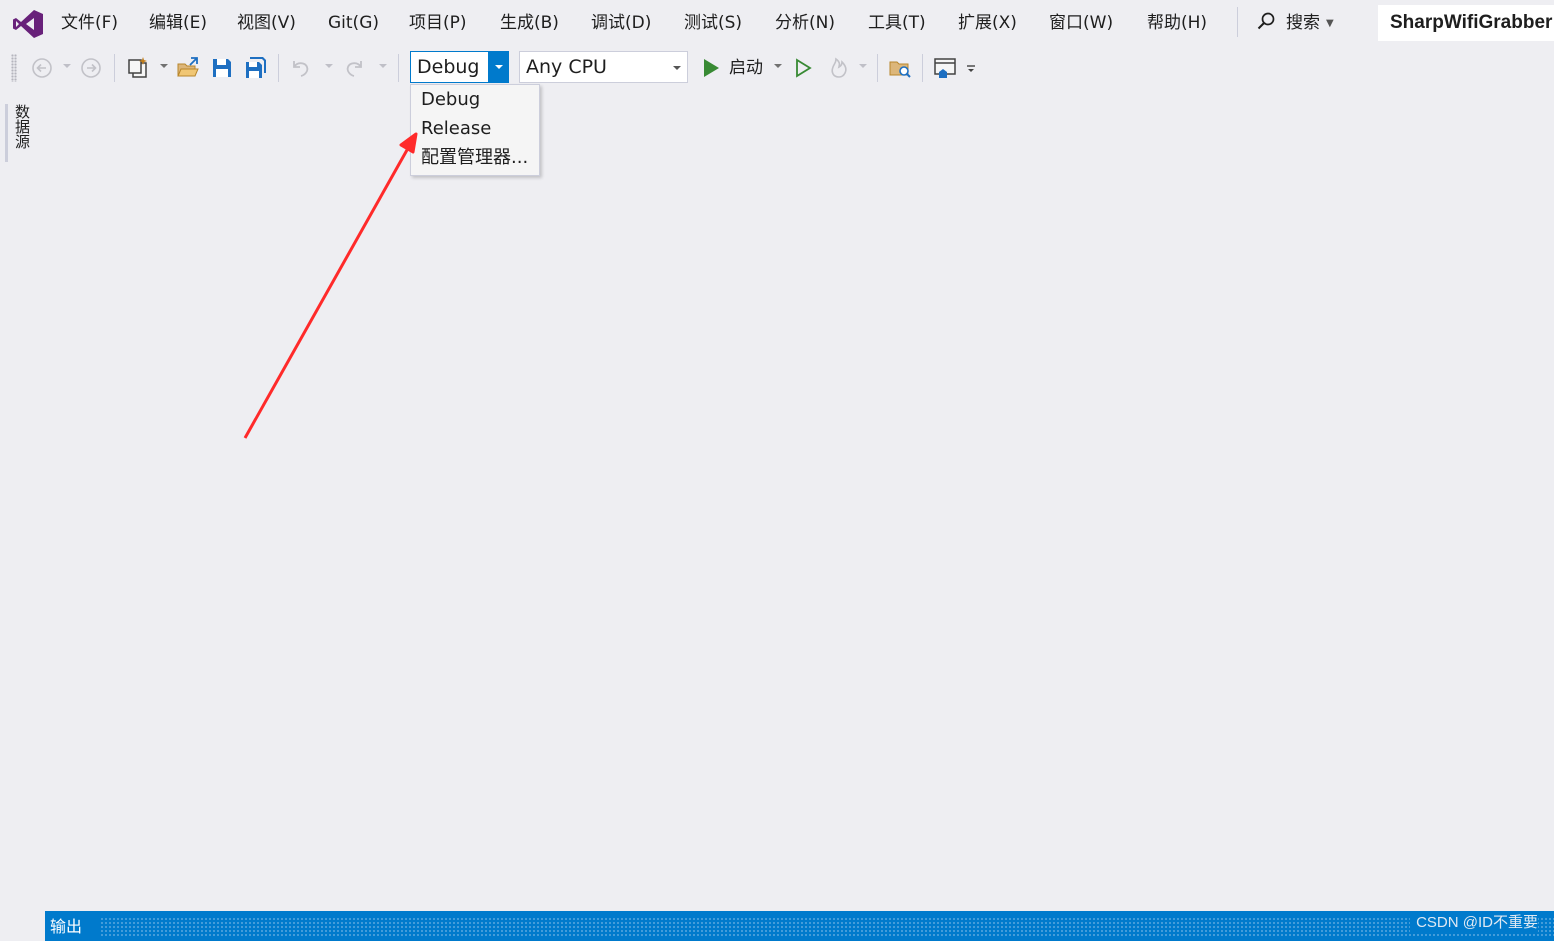 The width and height of the screenshot is (1554, 941). What do you see at coordinates (1303, 23) in the screenshot?
I see `search-label: 搜索` at bounding box center [1303, 23].